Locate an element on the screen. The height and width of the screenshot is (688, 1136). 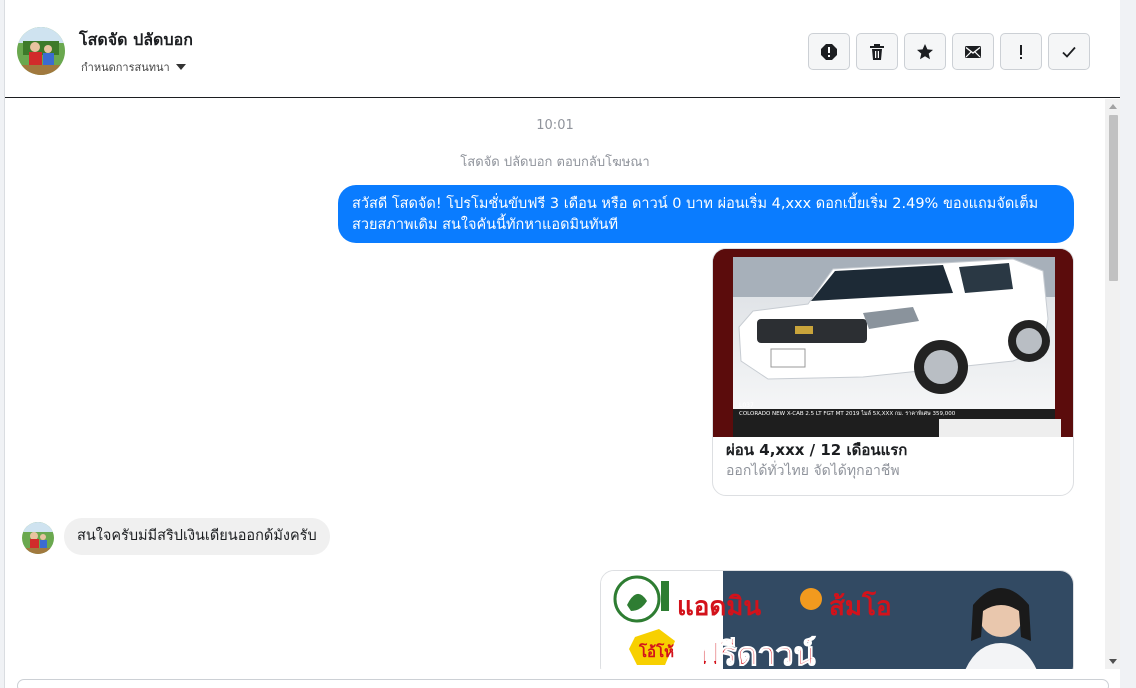
assign-conversation-dropdown: กำหนดการสนทนา is located at coordinates (133, 67).